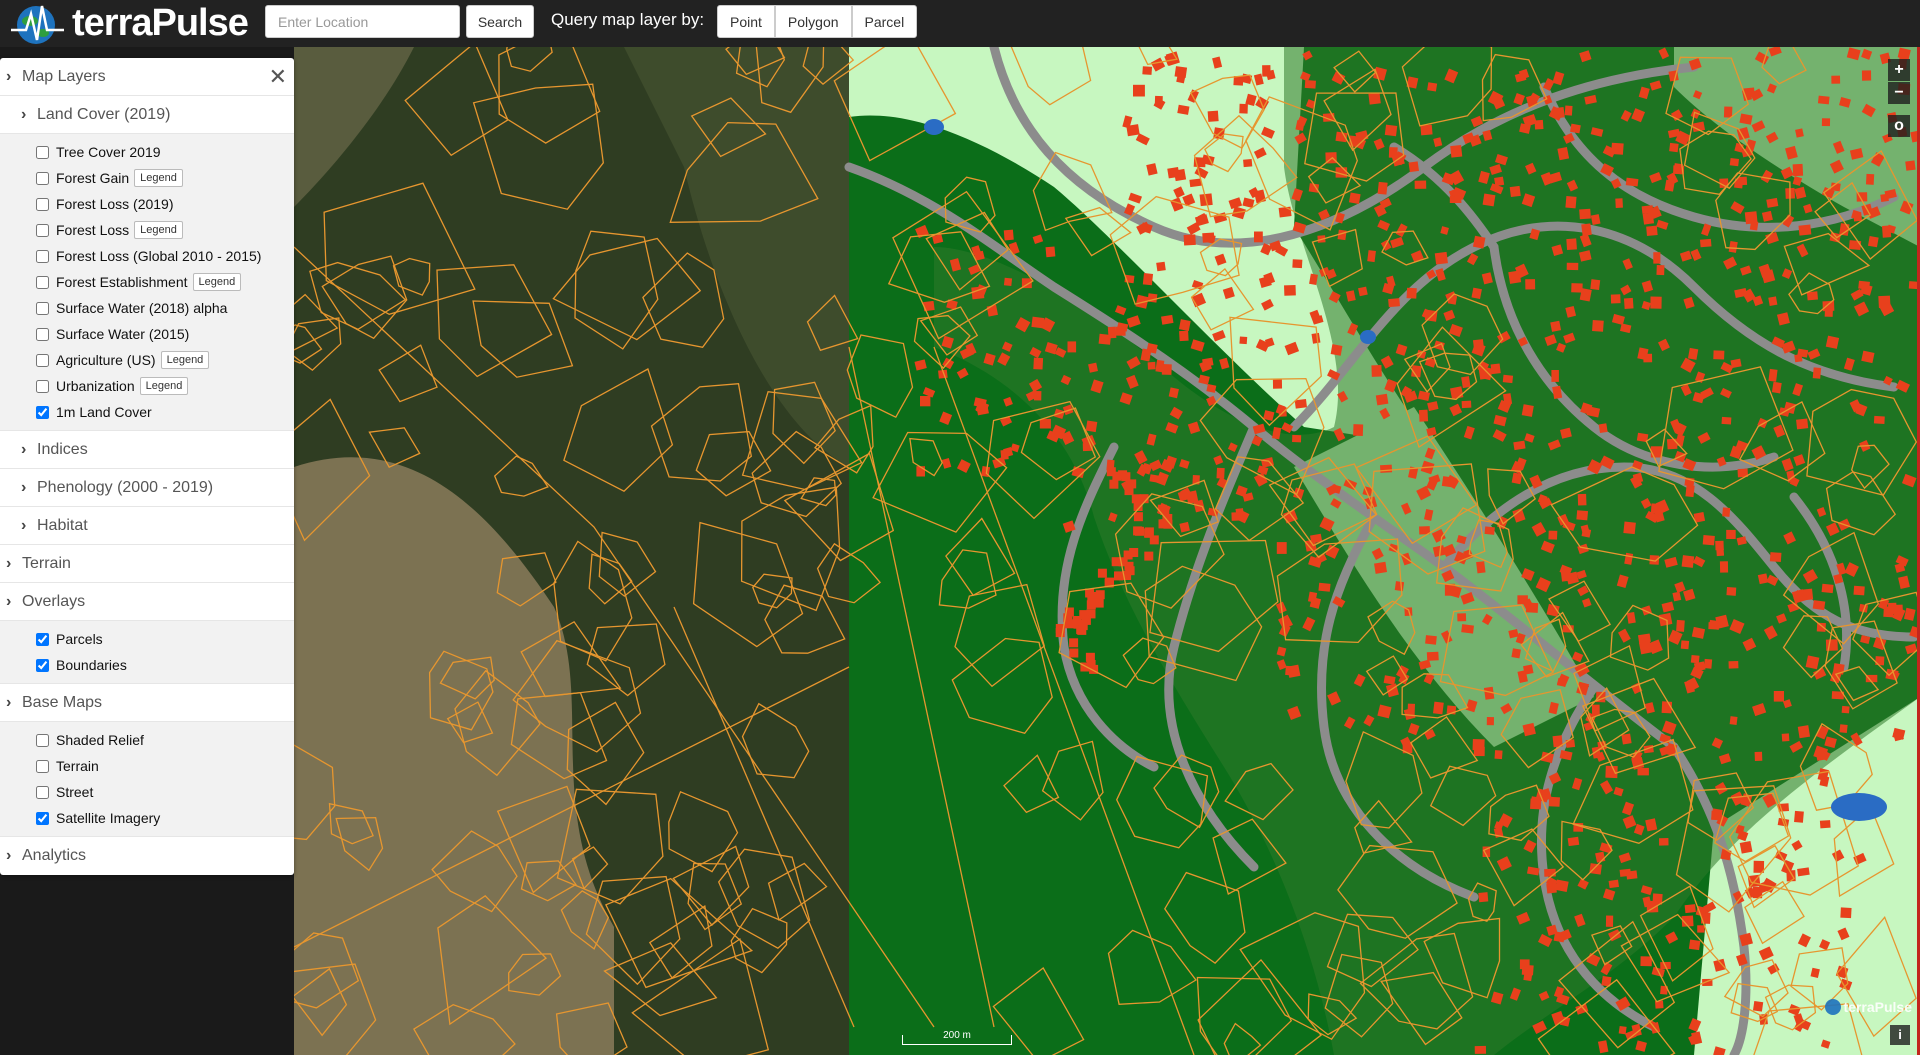 Image resolution: width=1920 pixels, height=1055 pixels. What do you see at coordinates (500, 21) in the screenshot?
I see `search-button: Search` at bounding box center [500, 21].